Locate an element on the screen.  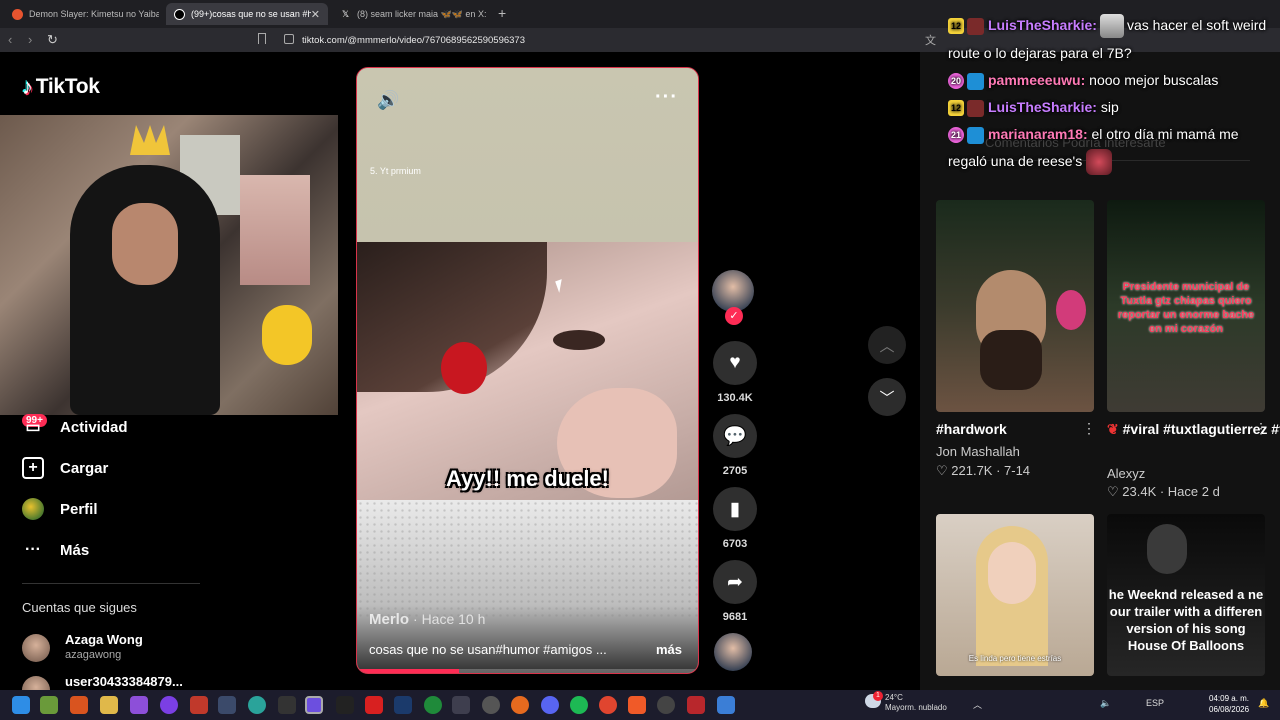
more-description-button: más is located at coordinates (669, 649).